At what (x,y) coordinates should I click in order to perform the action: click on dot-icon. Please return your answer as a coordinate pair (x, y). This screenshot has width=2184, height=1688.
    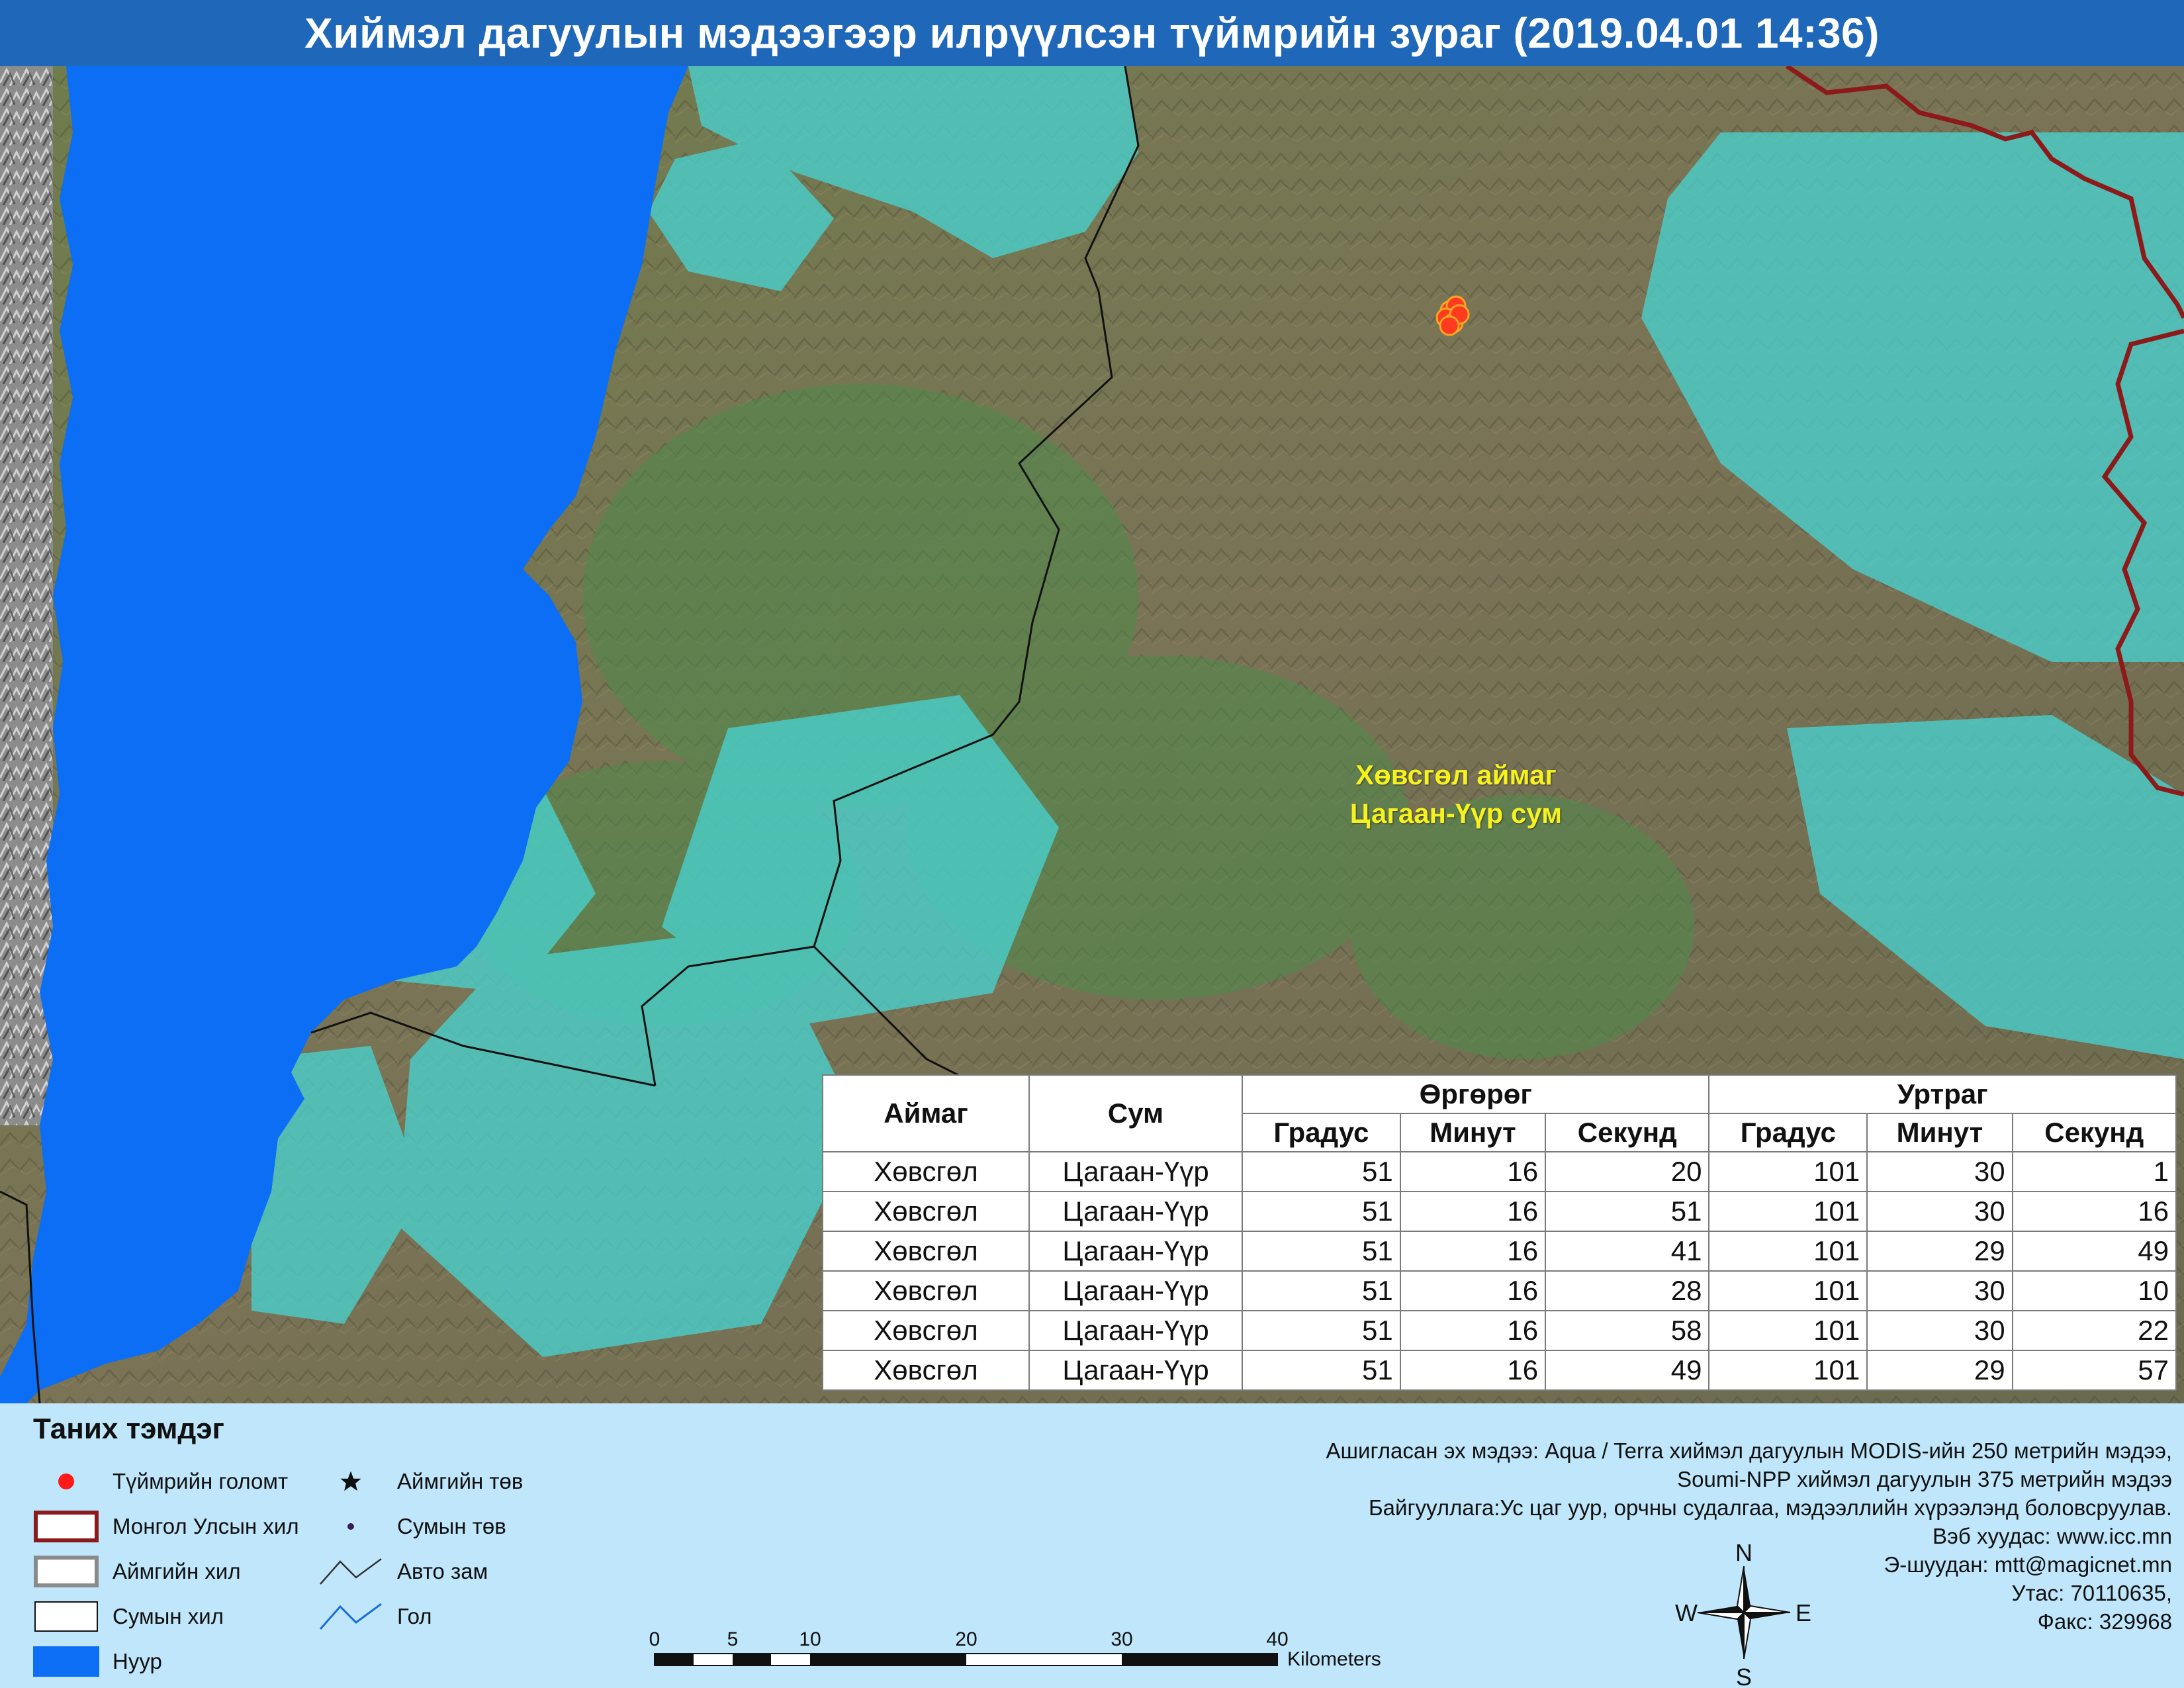
    Looking at the image, I should click on (351, 1526).